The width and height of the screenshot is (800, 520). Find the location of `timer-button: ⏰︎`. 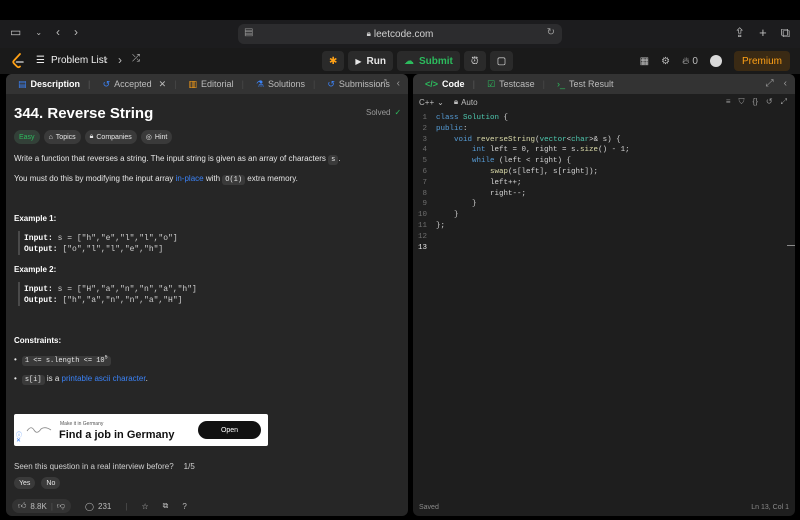

timer-button: ⏰︎ is located at coordinates (474, 61).